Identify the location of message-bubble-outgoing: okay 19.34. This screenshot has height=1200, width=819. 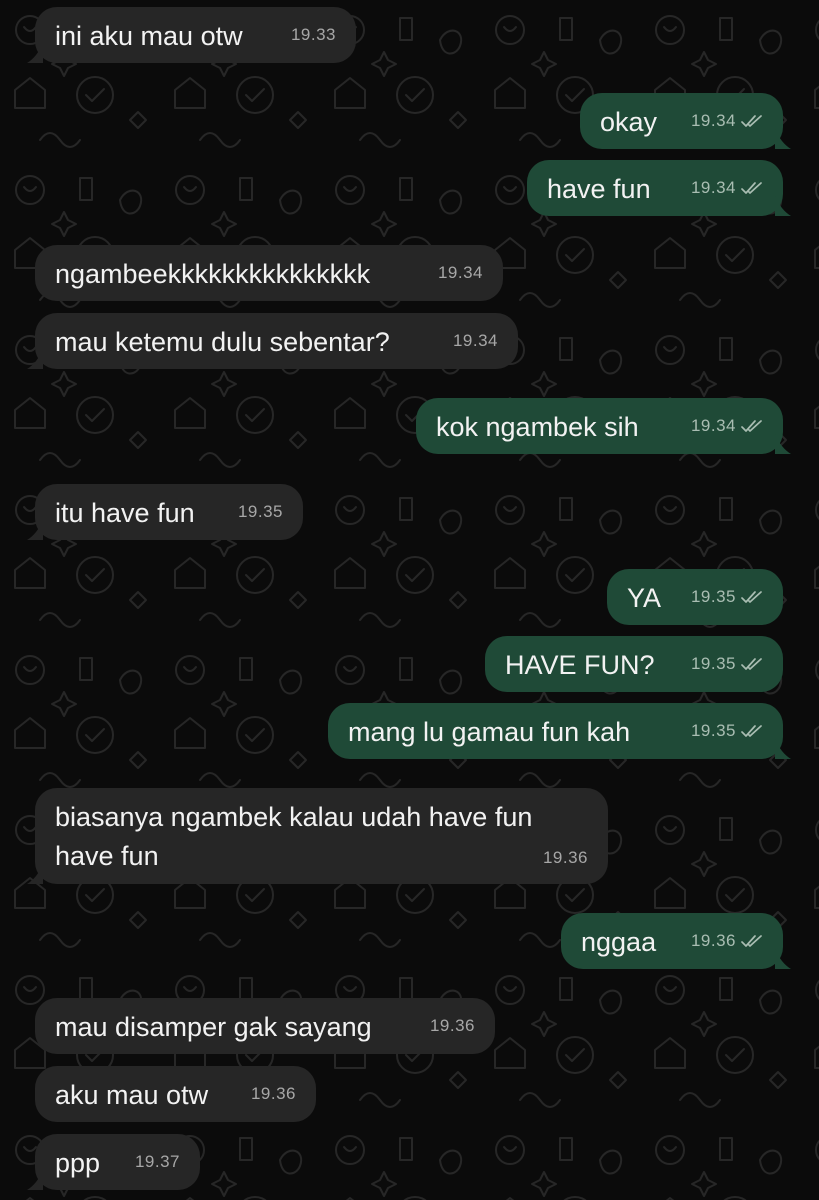
(685, 121).